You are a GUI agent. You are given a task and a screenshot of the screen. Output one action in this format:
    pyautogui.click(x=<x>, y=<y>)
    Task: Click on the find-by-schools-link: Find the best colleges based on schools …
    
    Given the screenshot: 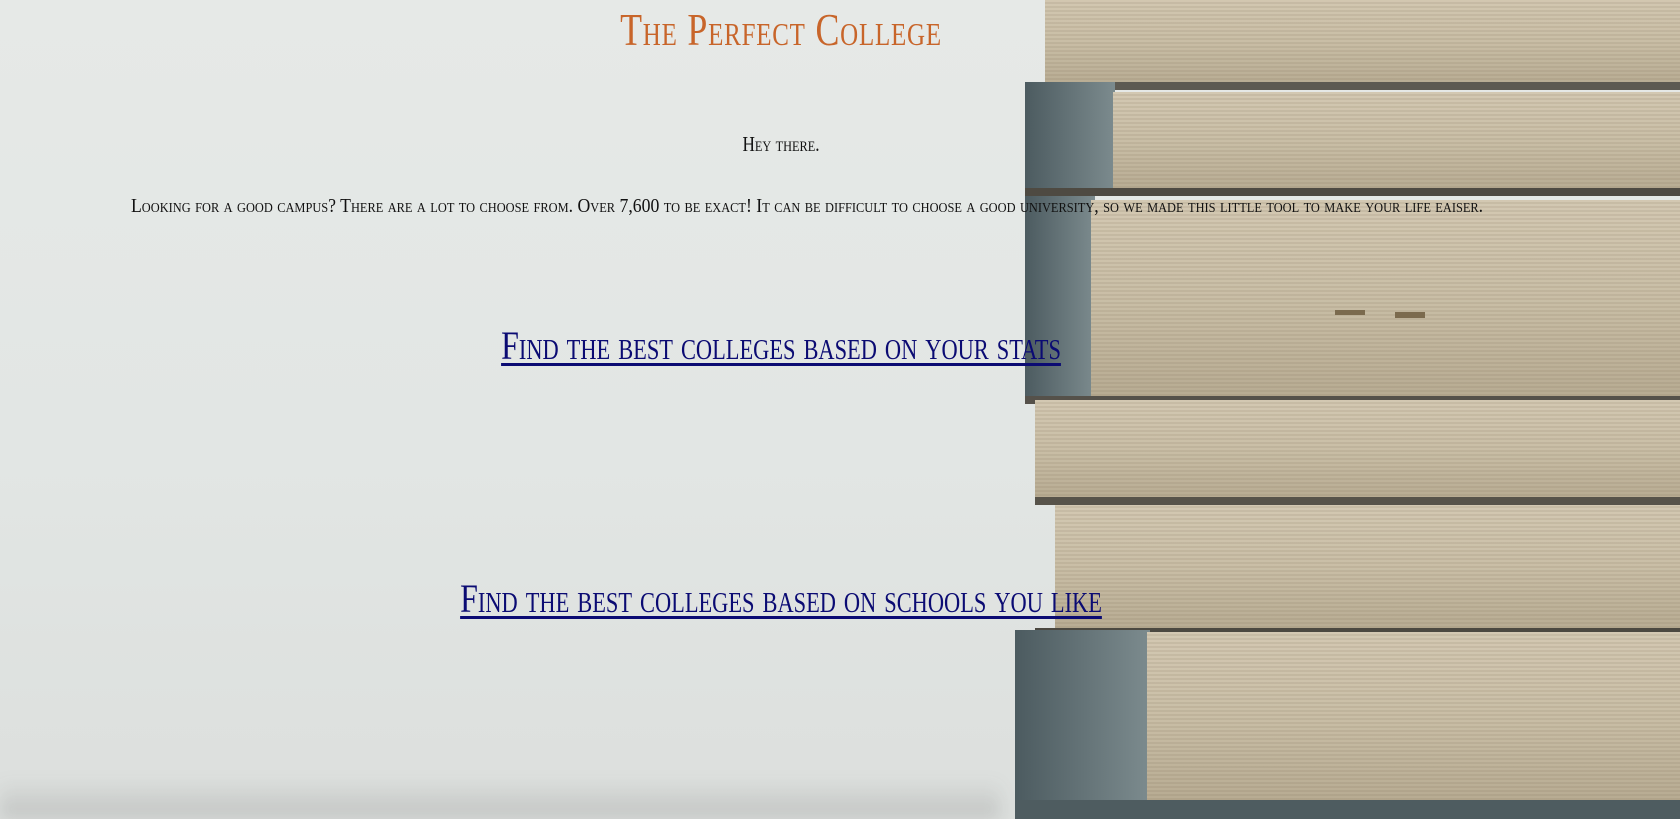 What is the action you would take?
    pyautogui.click(x=781, y=599)
    